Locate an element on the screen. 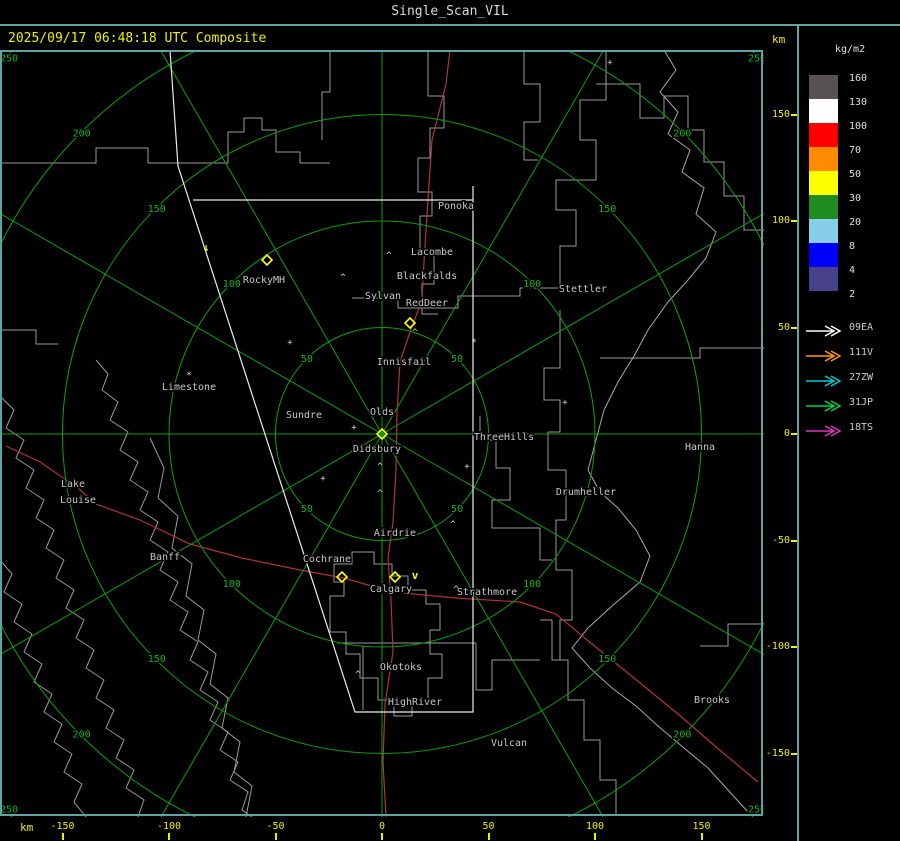 The image size is (900, 841). city-label: Innisfail is located at coordinates (404, 362).